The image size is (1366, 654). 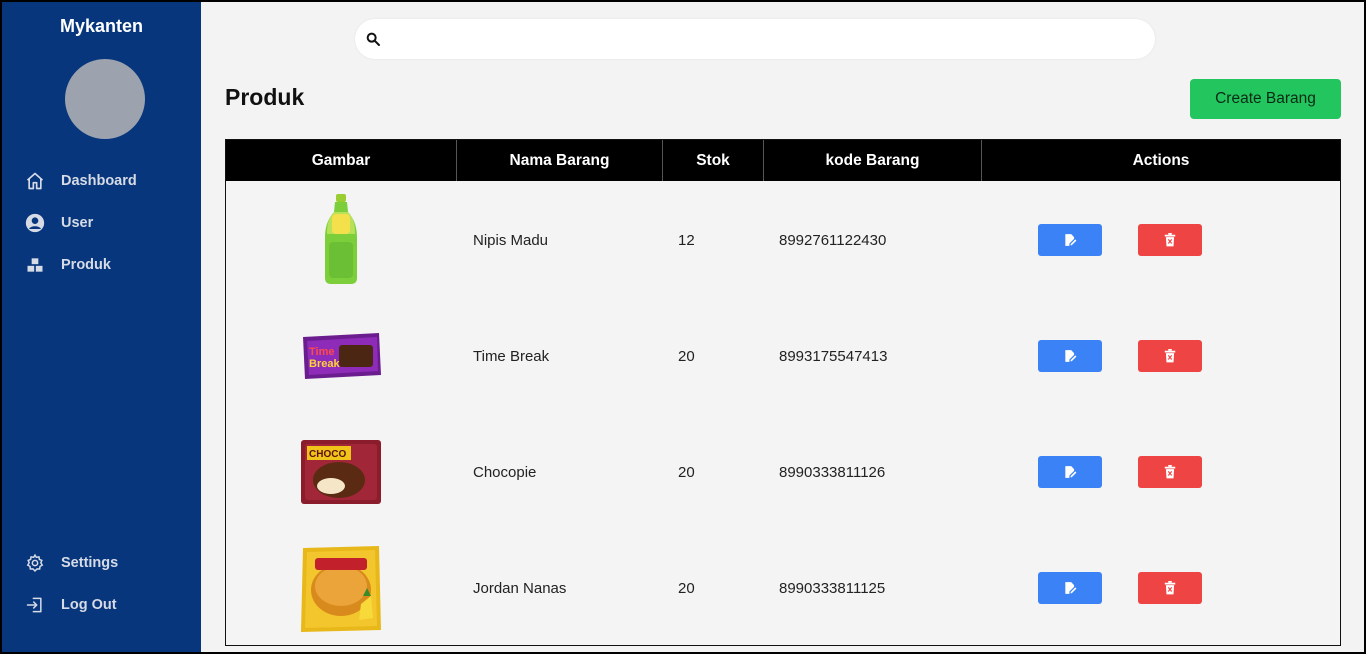 What do you see at coordinates (58, 223) in the screenshot?
I see `sidebar-item-user: User` at bounding box center [58, 223].